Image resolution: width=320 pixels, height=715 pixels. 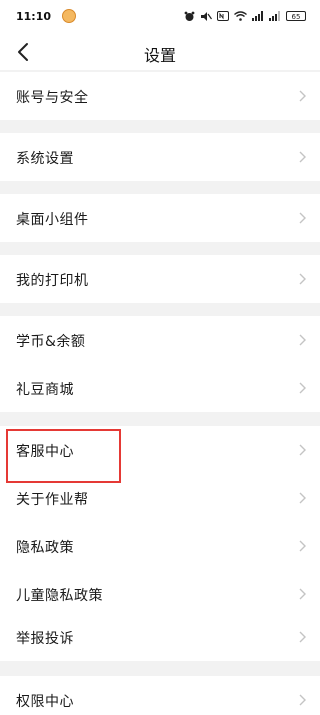 I want to click on settings-item-system-settings: 系统设置, so click(x=160, y=157).